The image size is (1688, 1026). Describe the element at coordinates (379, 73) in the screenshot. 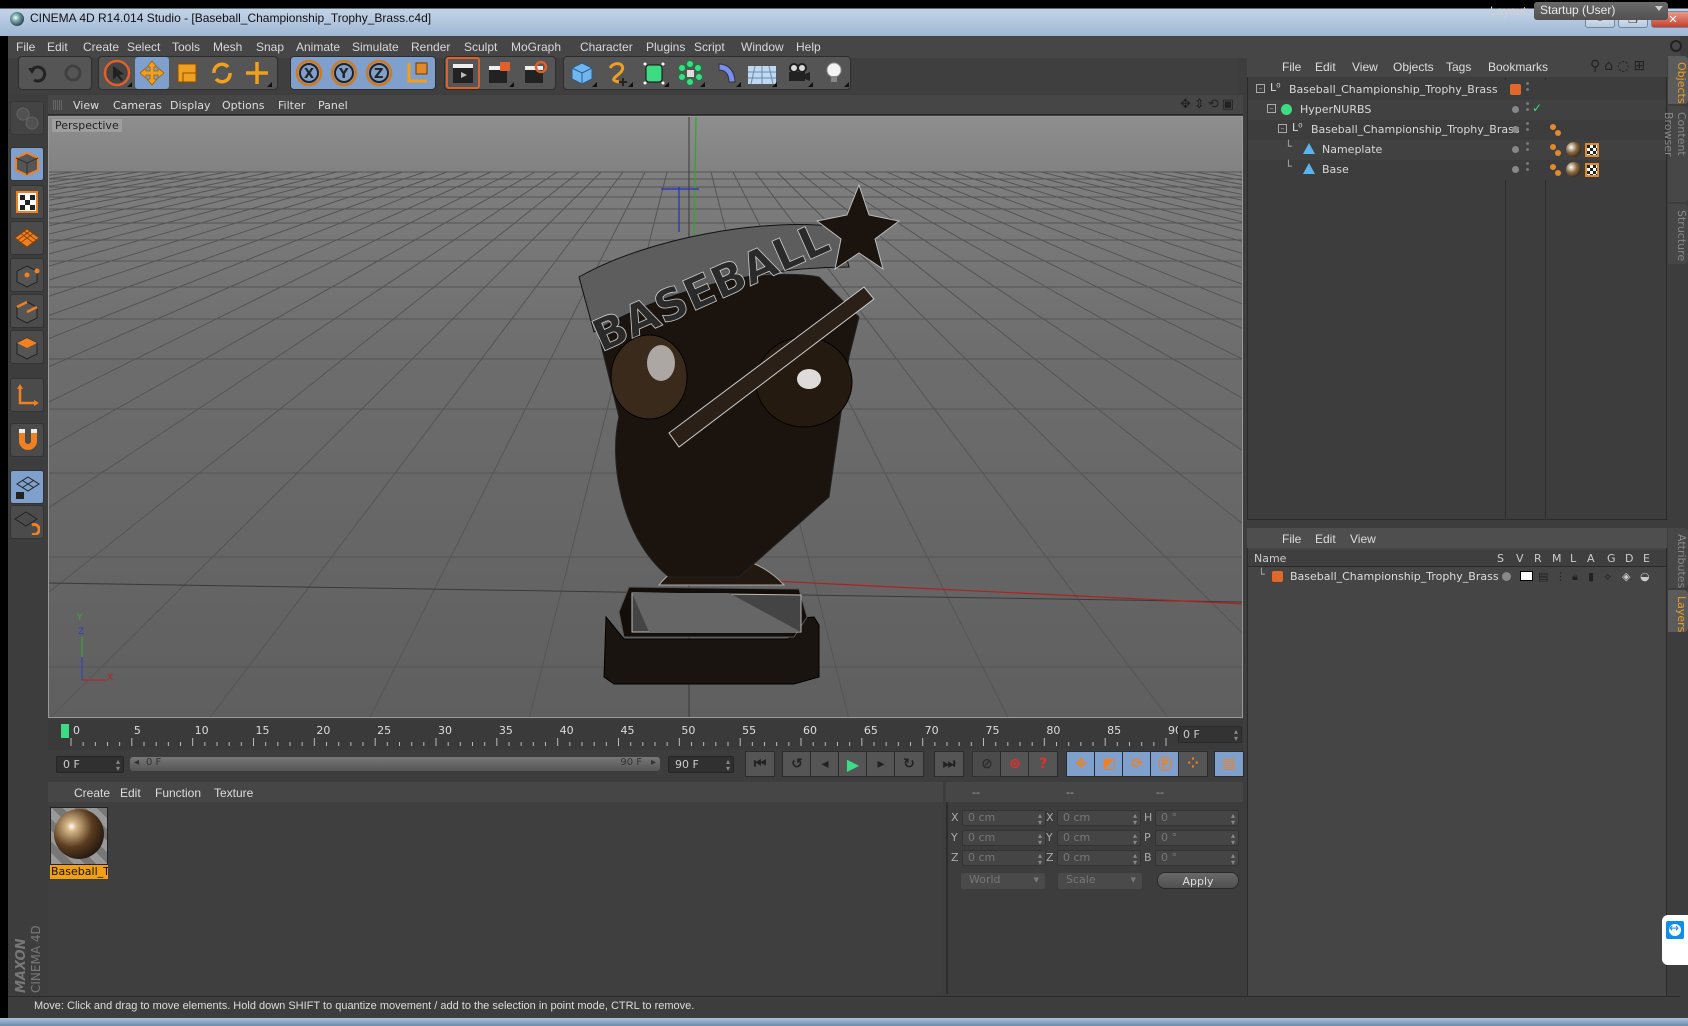

I see `z-axis-lock: Z` at that location.